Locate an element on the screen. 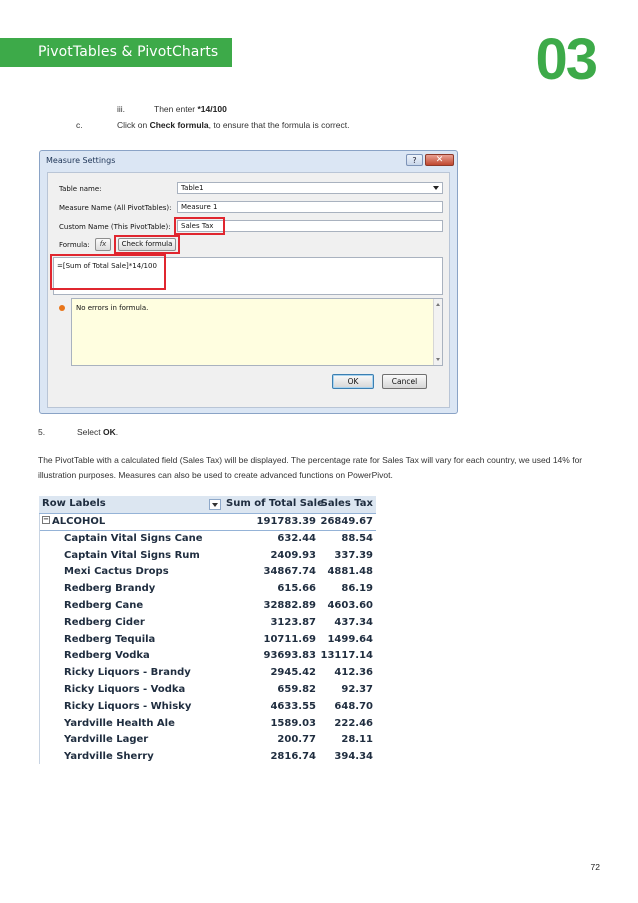 The height and width of the screenshot is (903, 638). row-tax: 86.19 is located at coordinates (357, 589).